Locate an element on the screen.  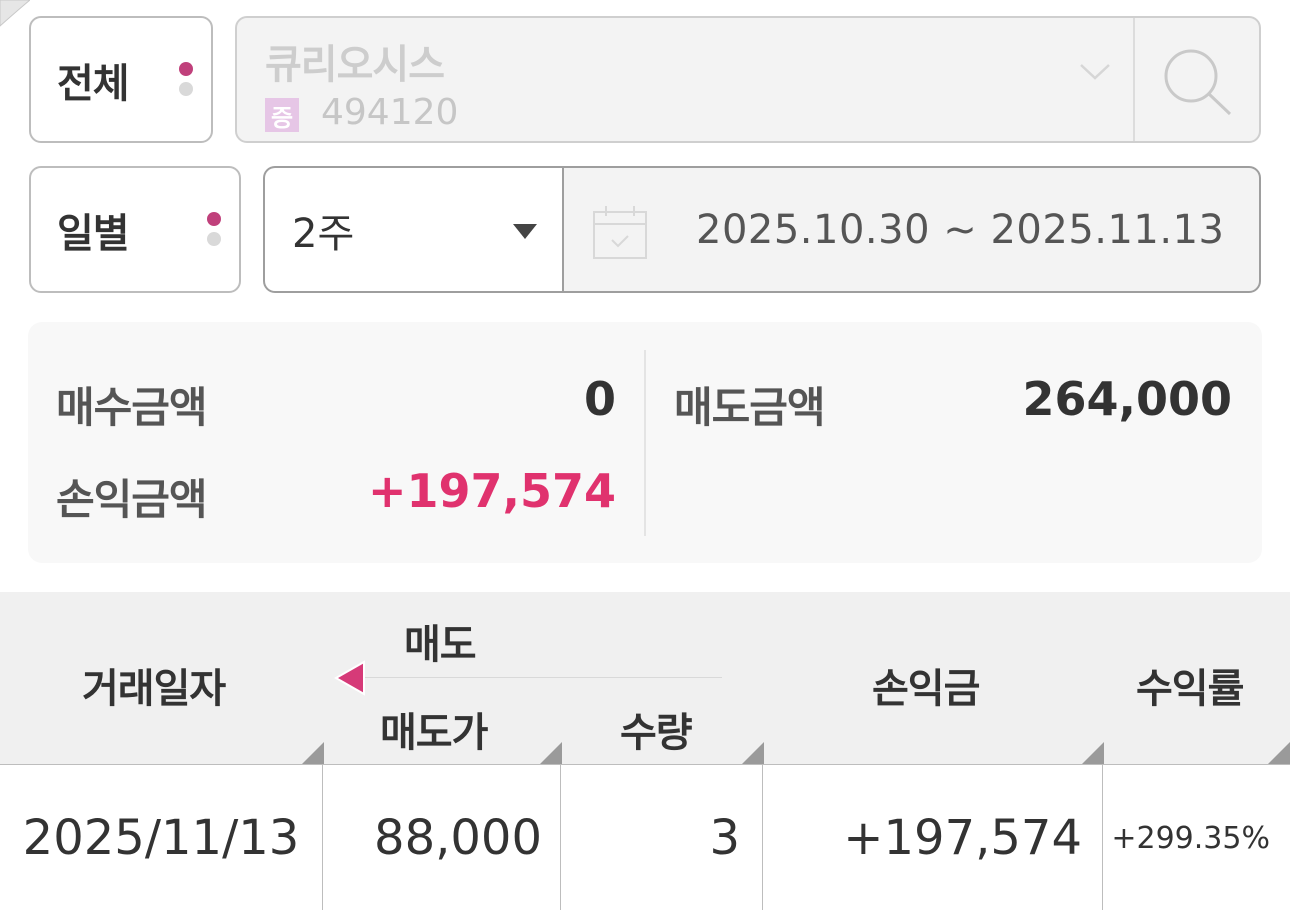
period-unit-button: 일별 is located at coordinates (135, 229).